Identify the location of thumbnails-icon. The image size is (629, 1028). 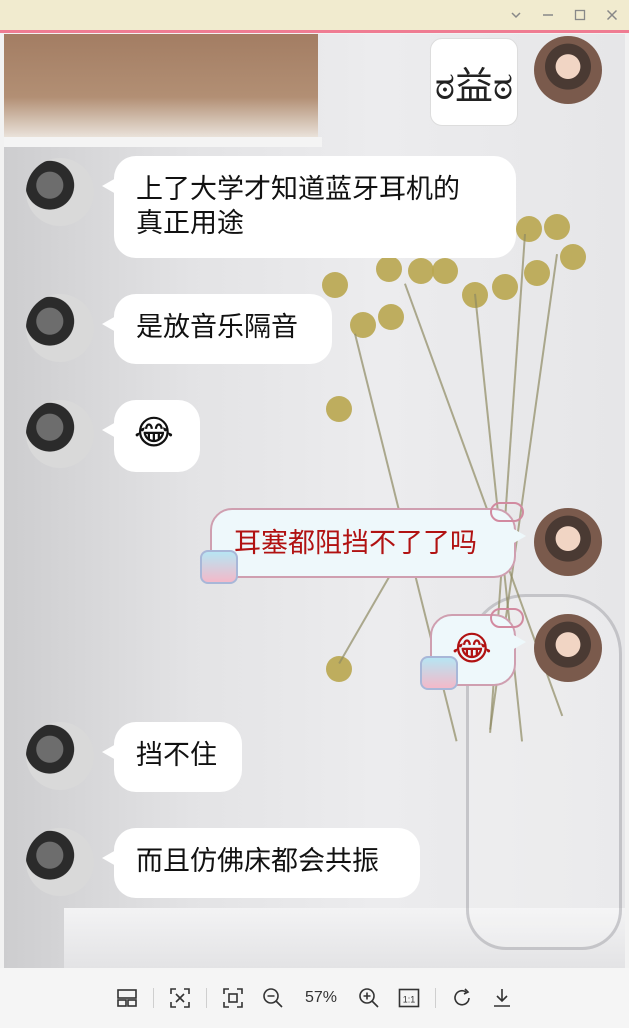
(127, 998).